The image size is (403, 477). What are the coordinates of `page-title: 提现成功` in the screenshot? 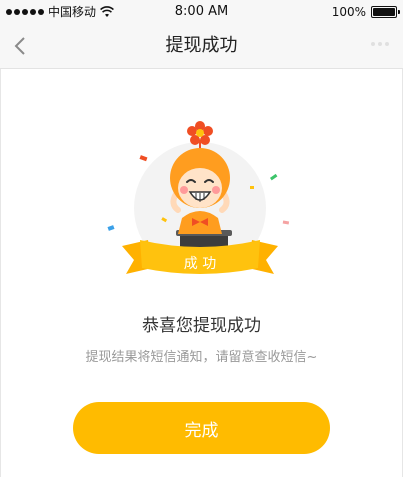 It's located at (201, 45).